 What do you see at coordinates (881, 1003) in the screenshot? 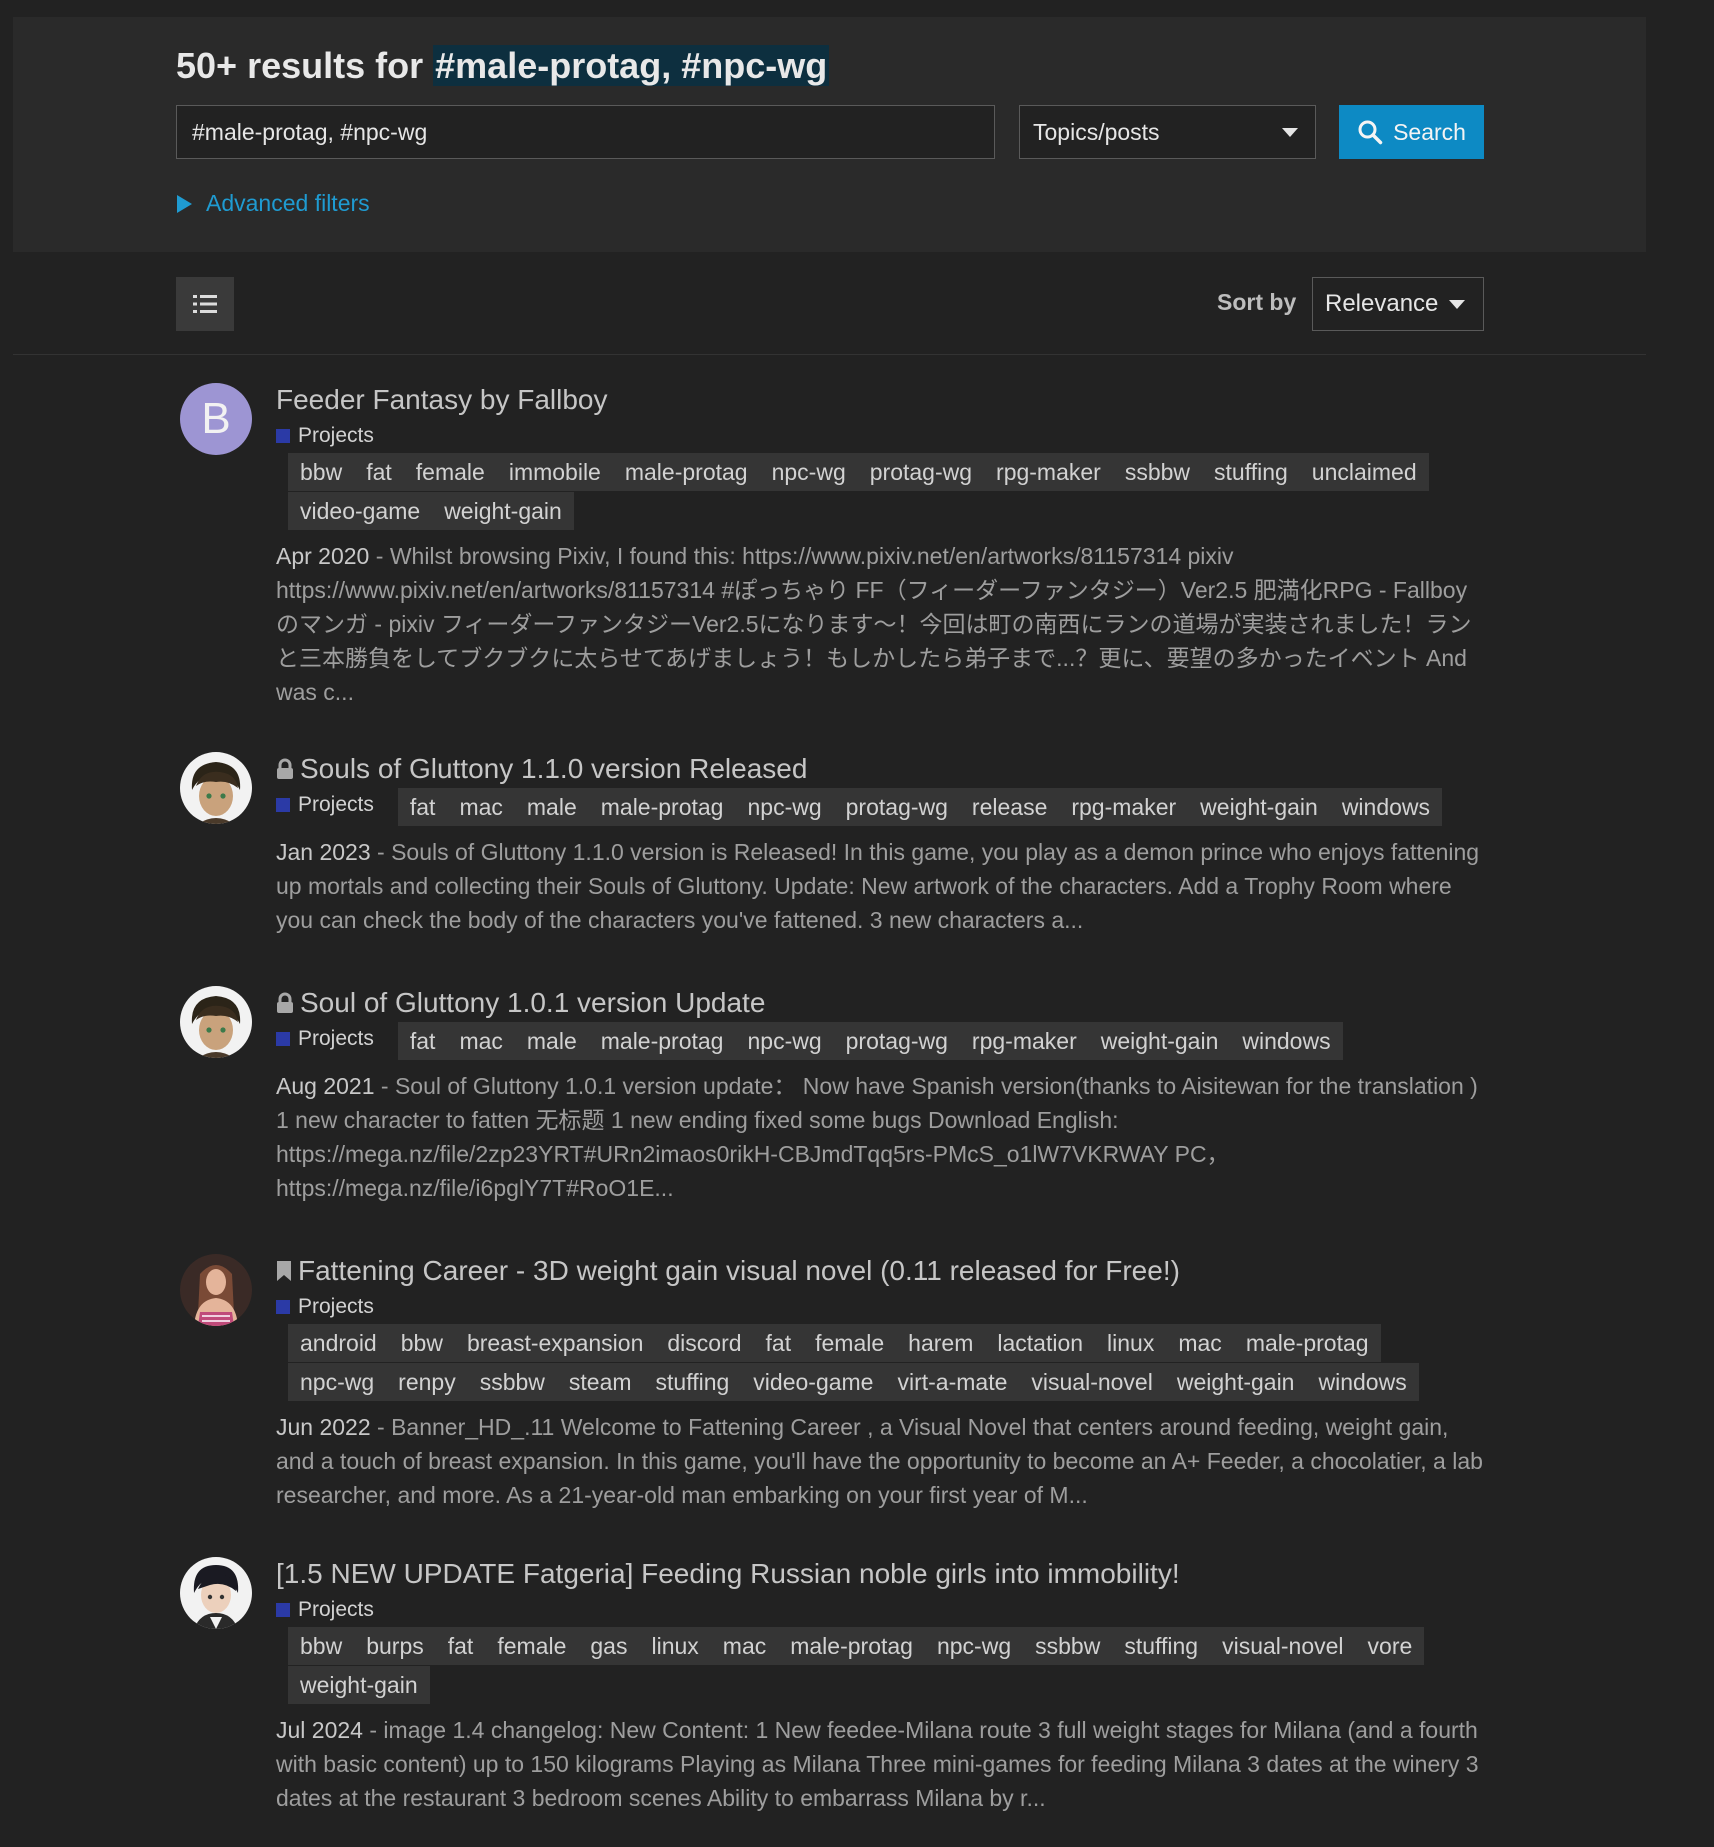
I see `result-title-link: Soul of Gluttony 1.0.1 version Update` at bounding box center [881, 1003].